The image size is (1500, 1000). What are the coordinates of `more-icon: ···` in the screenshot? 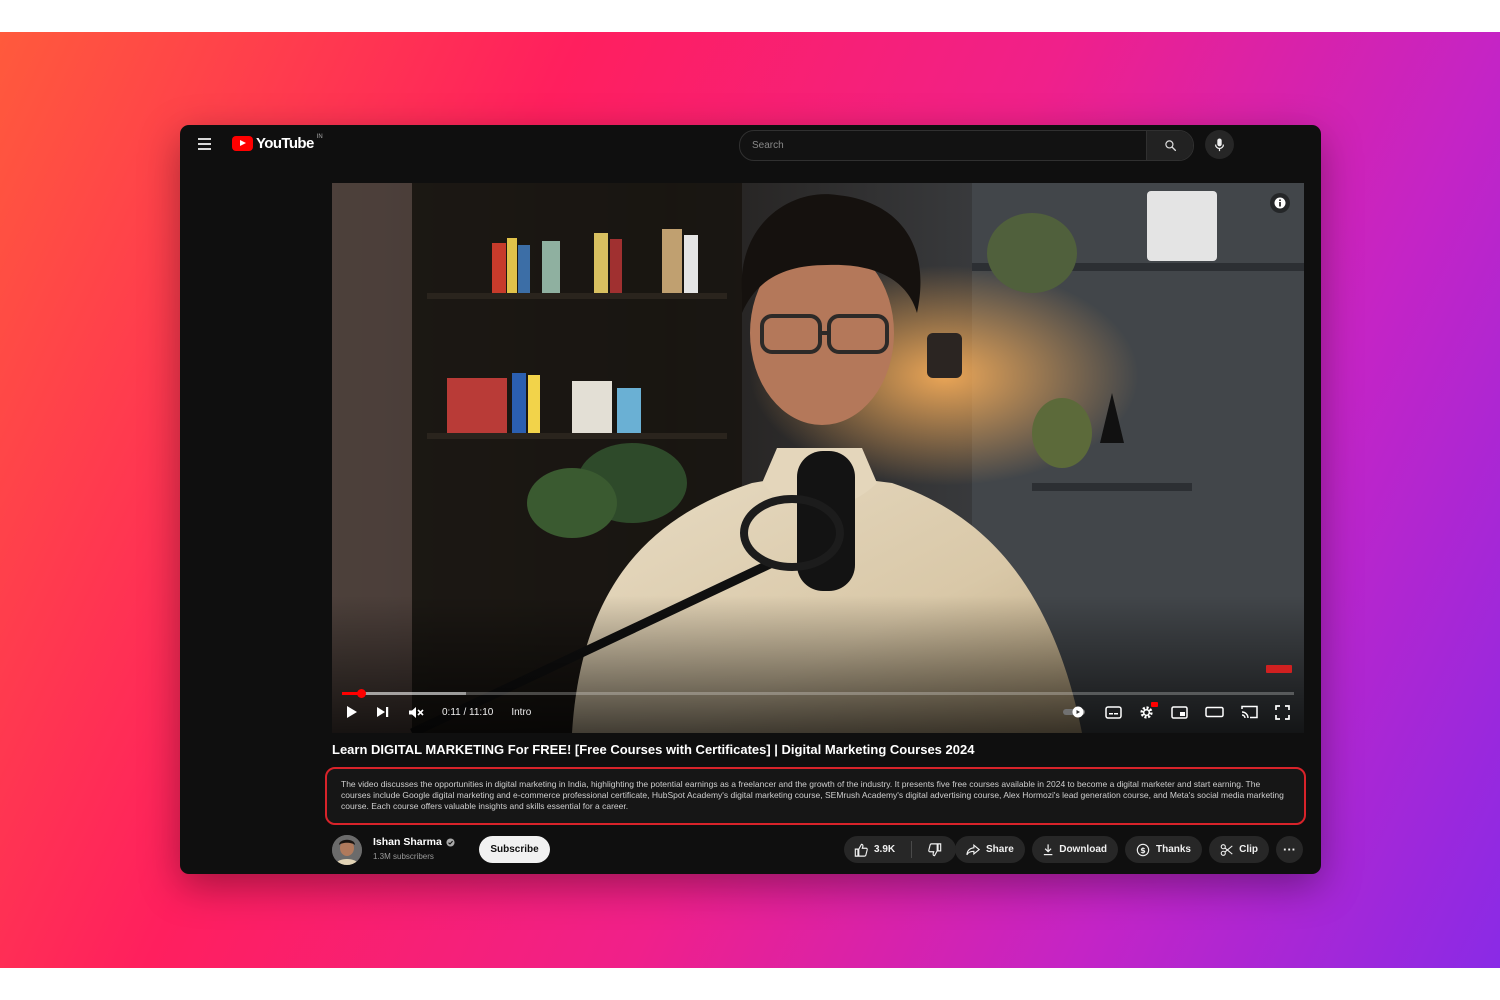 It's located at (1289, 849).